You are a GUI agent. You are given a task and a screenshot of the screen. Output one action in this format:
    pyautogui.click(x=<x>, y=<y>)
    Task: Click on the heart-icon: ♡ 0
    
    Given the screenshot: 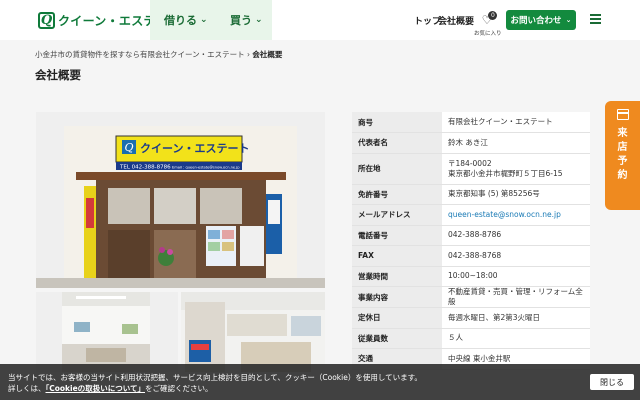 What is the action you would take?
    pyautogui.click(x=490, y=18)
    